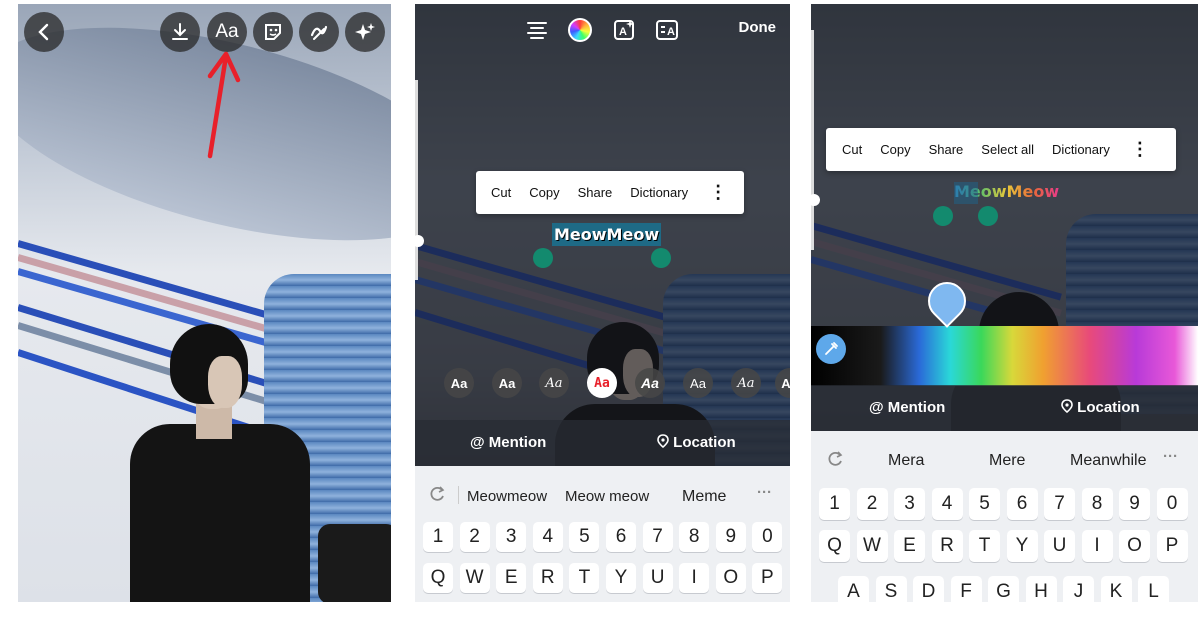  Describe the element at coordinates (602, 383) in the screenshot. I see `font-option-selected: Aa` at that location.